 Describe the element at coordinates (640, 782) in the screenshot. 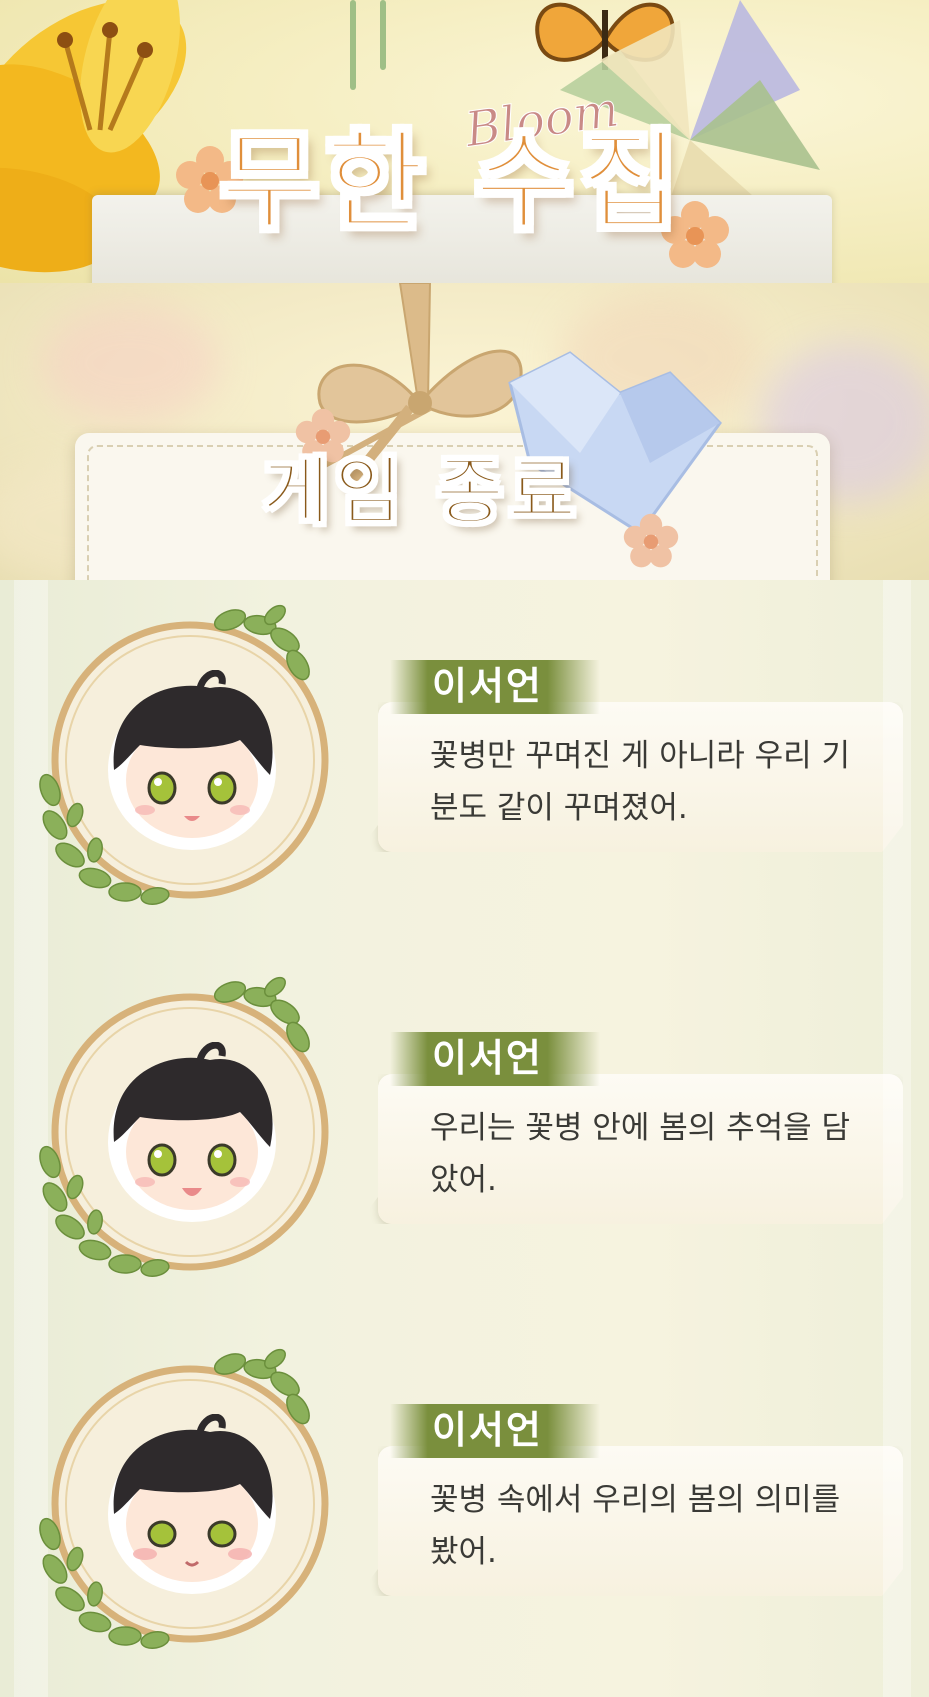

I see `dialogue-text: 꽃병만 꾸며진 게 아니라 우리 기분도 같이 꾸며졌어.` at that location.